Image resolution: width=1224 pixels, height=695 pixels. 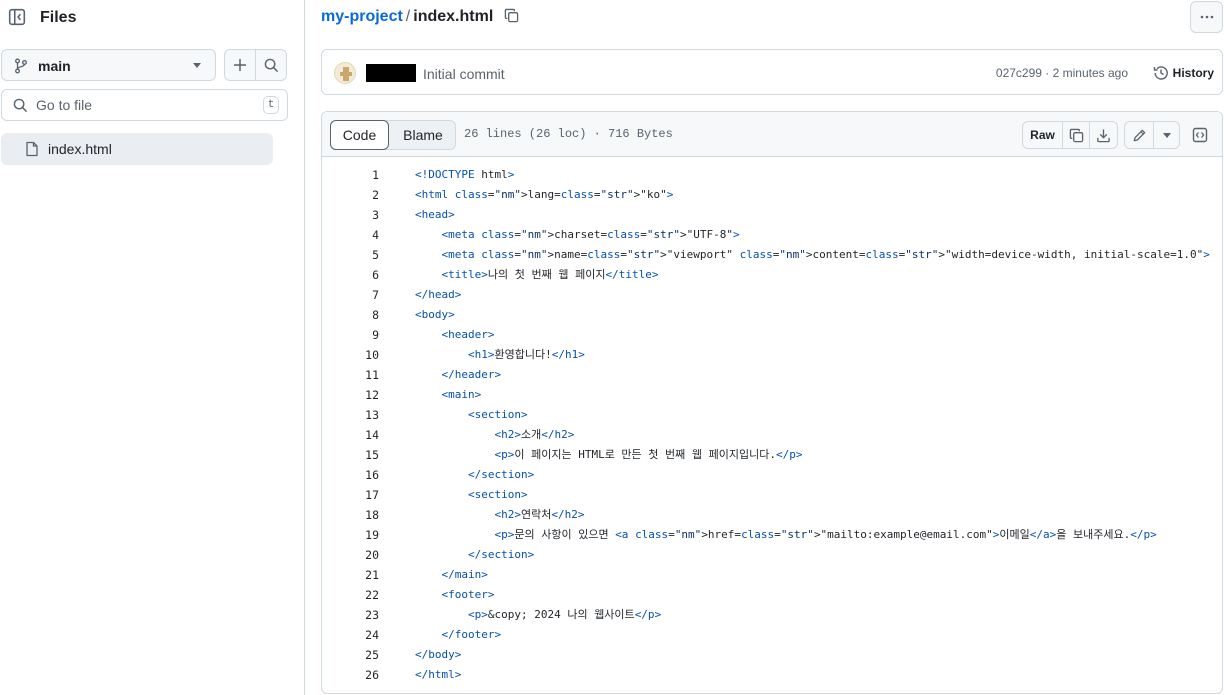 What do you see at coordinates (772, 415) in the screenshot?
I see `code-line: 13 <section>` at bounding box center [772, 415].